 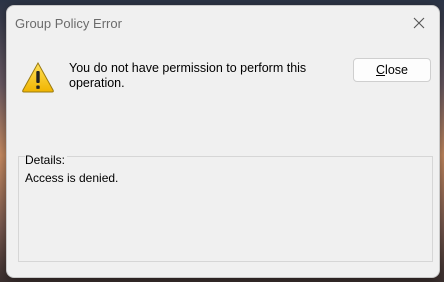 I want to click on details-label: Details:, so click(x=46, y=160).